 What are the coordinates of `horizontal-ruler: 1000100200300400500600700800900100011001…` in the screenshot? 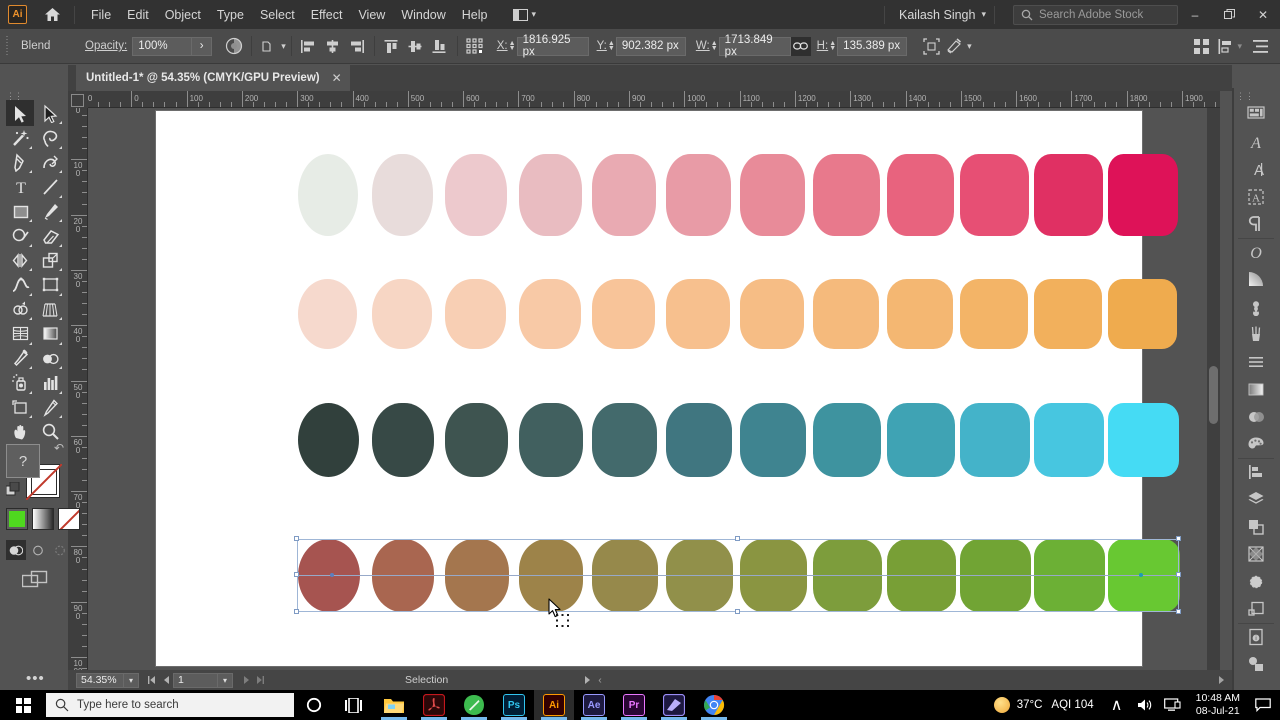 It's located at (654, 99).